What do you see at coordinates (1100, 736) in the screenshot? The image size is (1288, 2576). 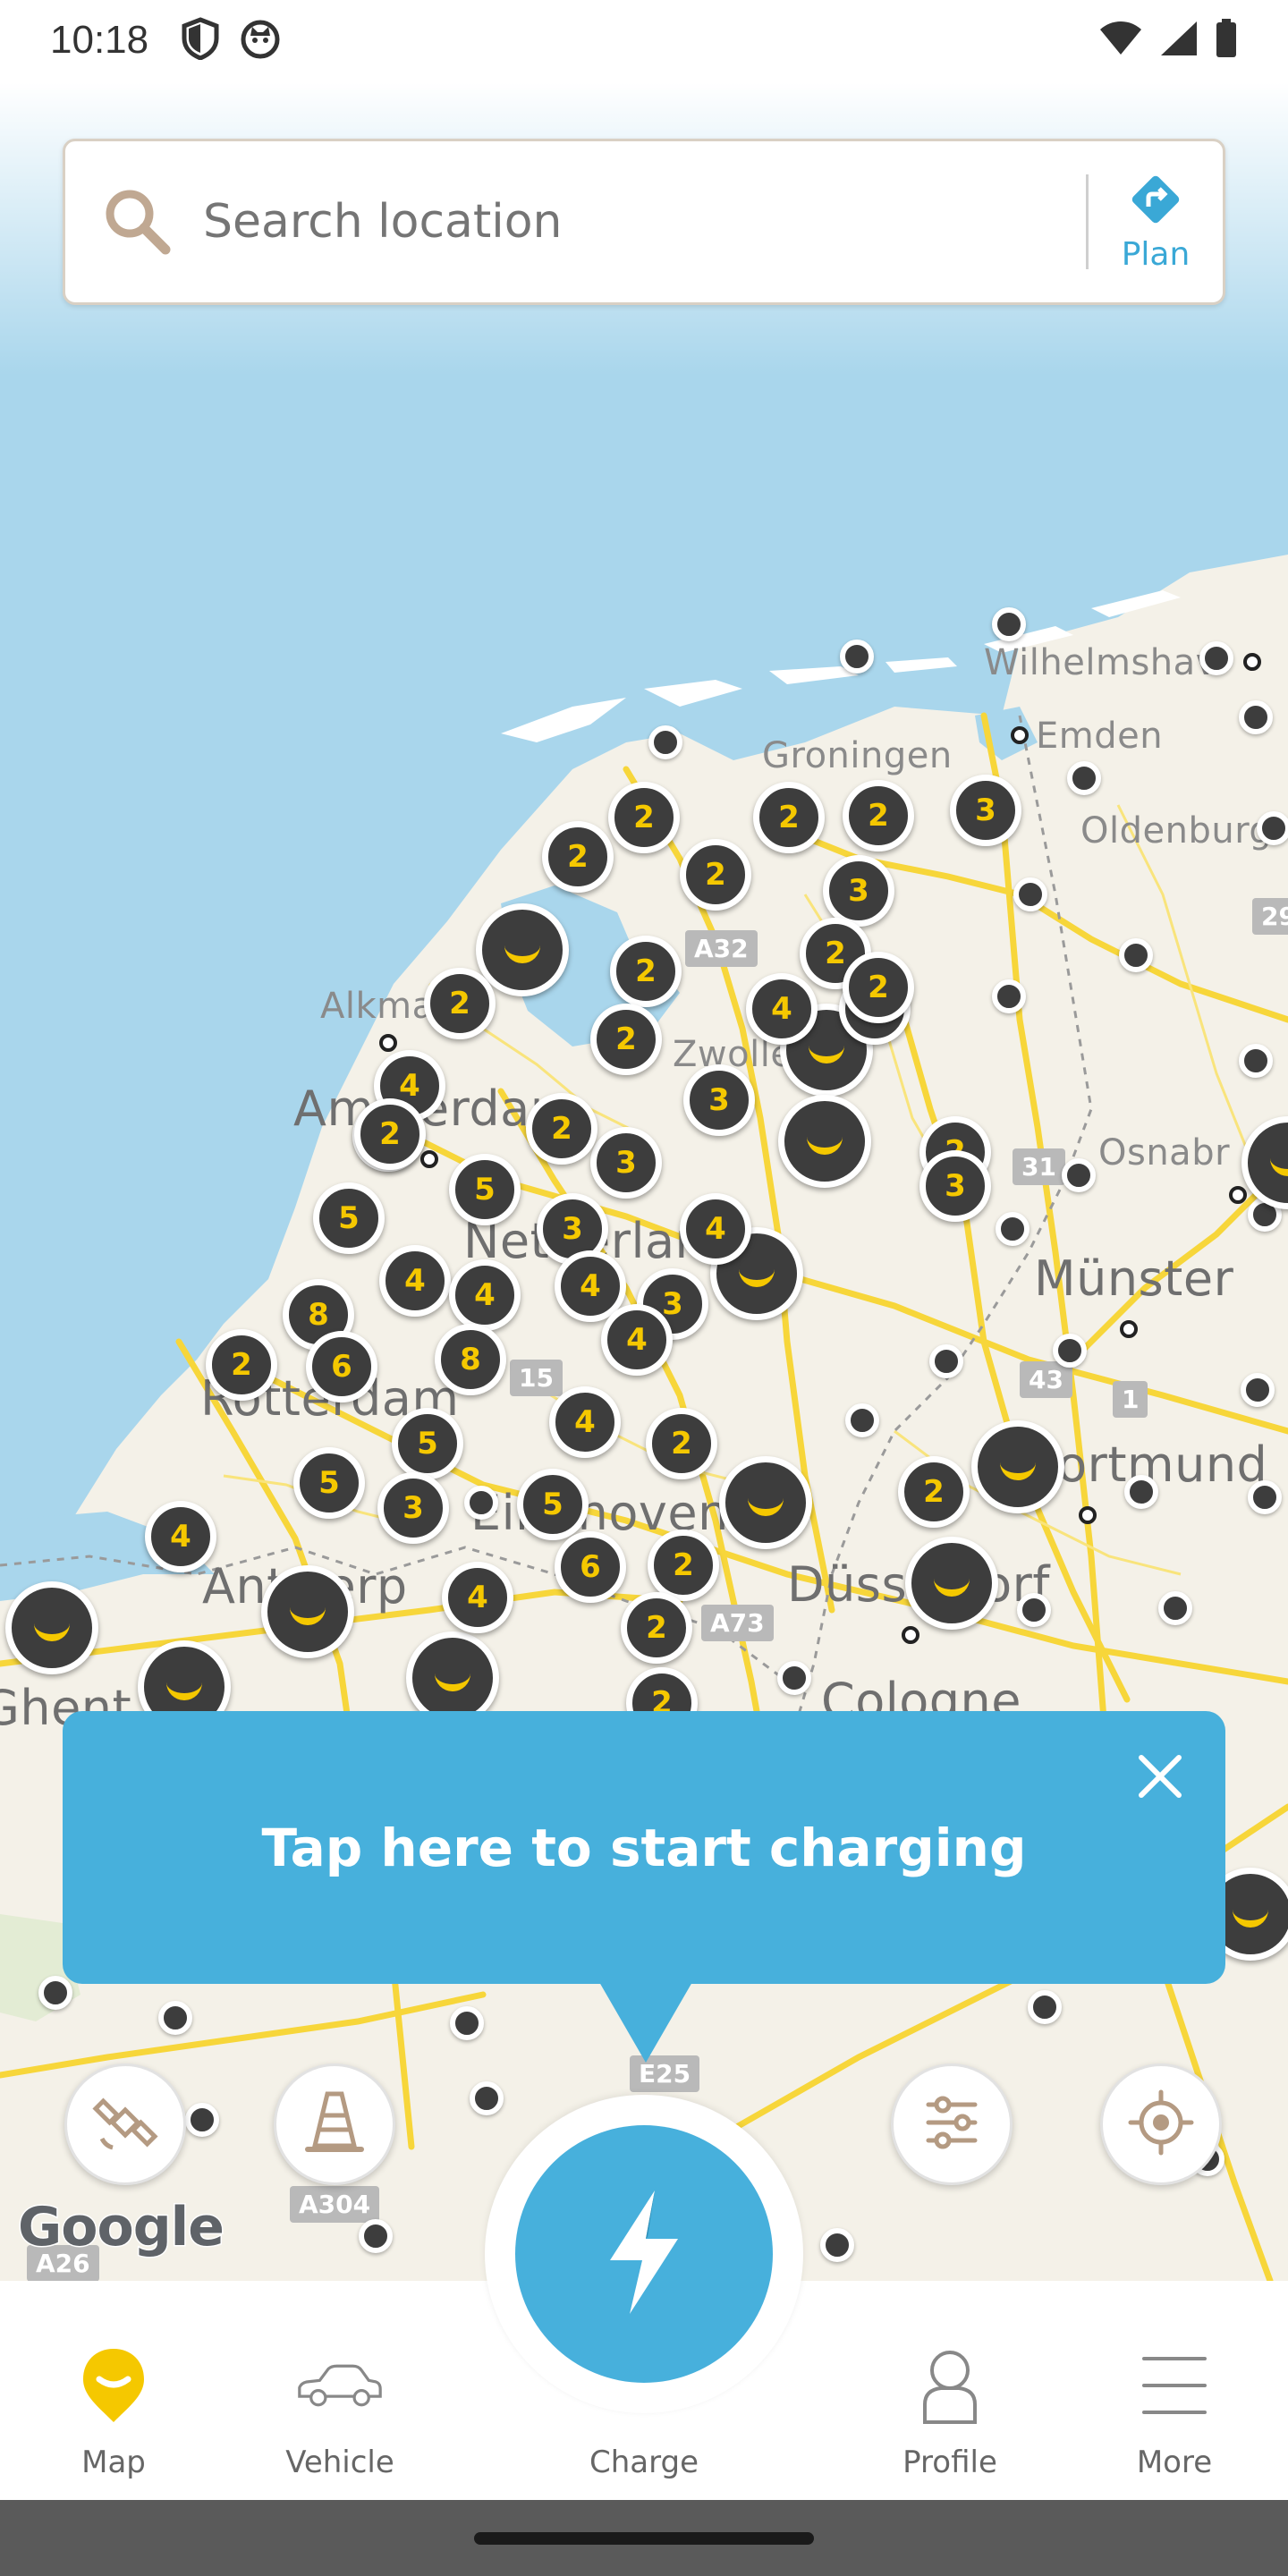 I see `map-label-emden: Emden` at bounding box center [1100, 736].